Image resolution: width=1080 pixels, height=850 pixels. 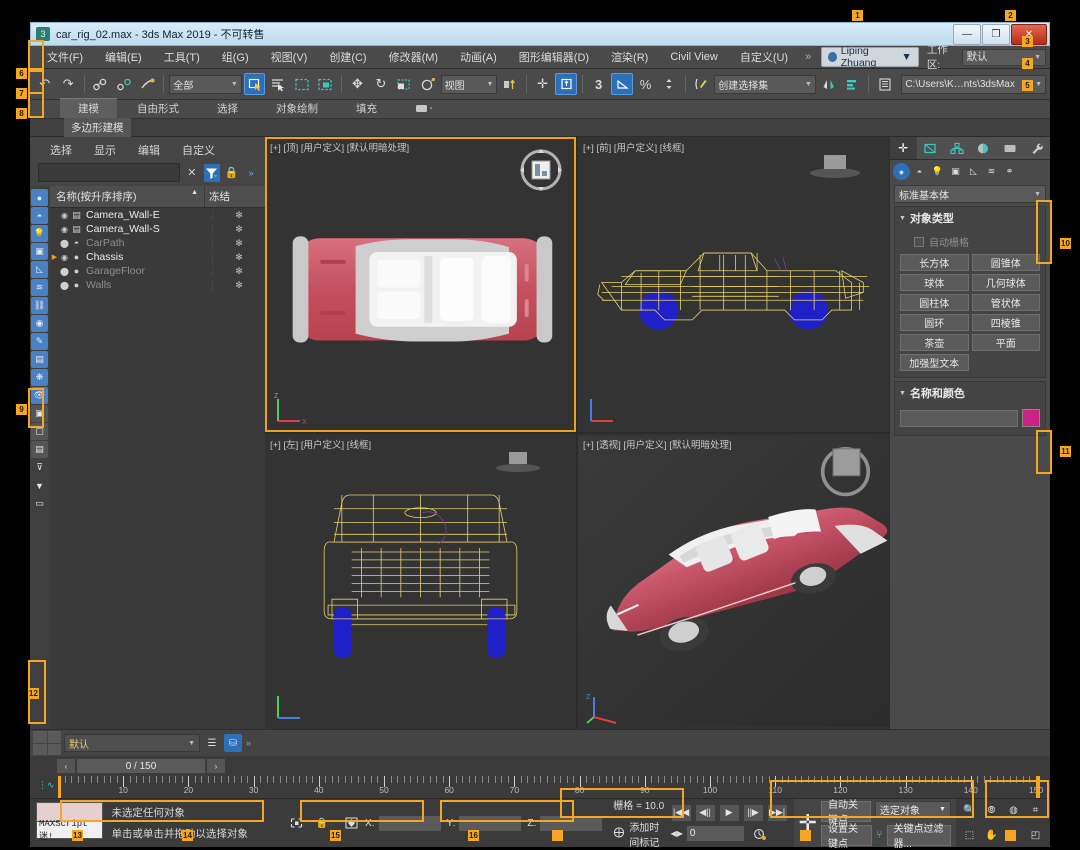 I want to click on bind-icon, so click(x=147, y=84).